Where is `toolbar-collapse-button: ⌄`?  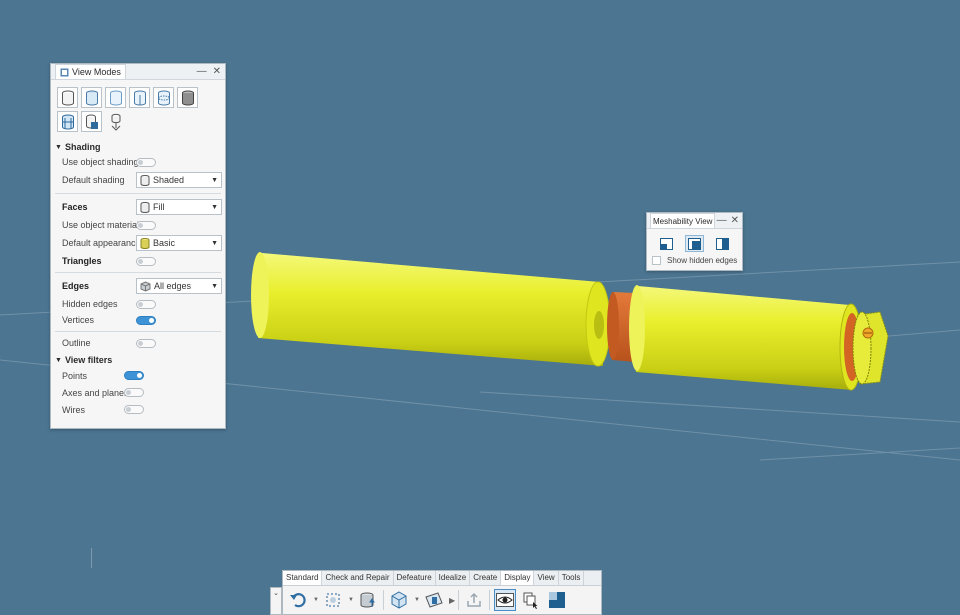 toolbar-collapse-button: ⌄ is located at coordinates (276, 601).